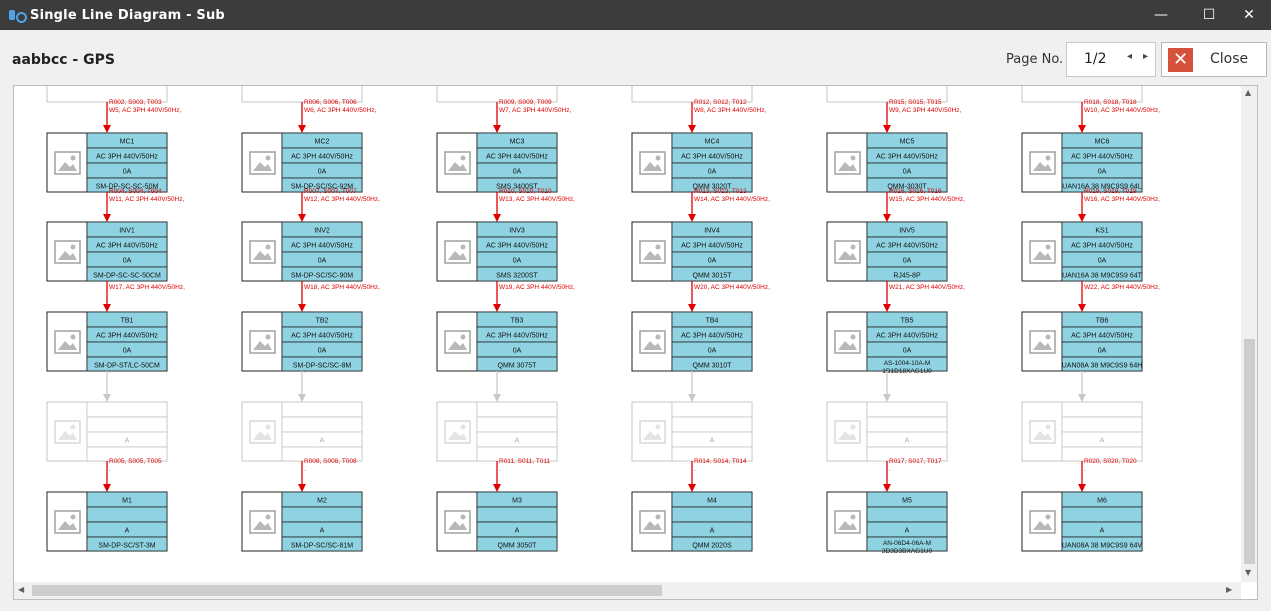  What do you see at coordinates (21, 589) in the screenshot?
I see `scroll-left-icon: ◀` at bounding box center [21, 589].